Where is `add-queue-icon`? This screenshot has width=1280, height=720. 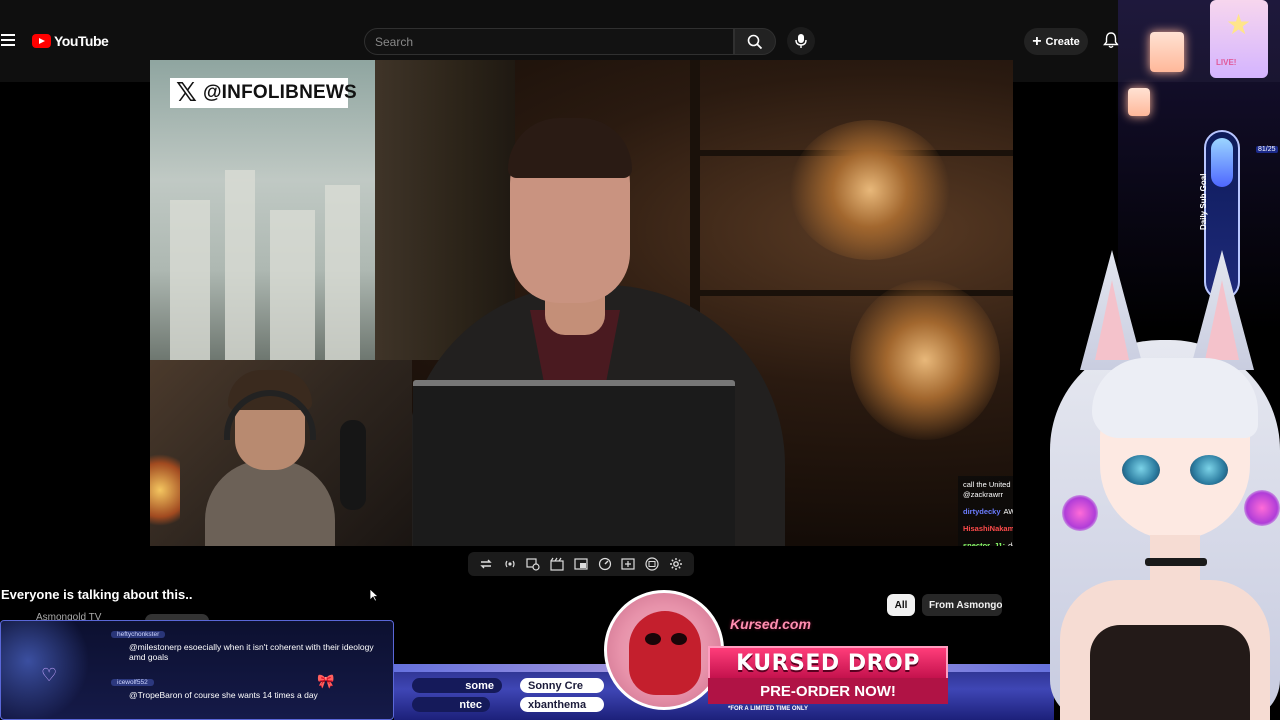
add-queue-icon is located at coordinates (628, 564).